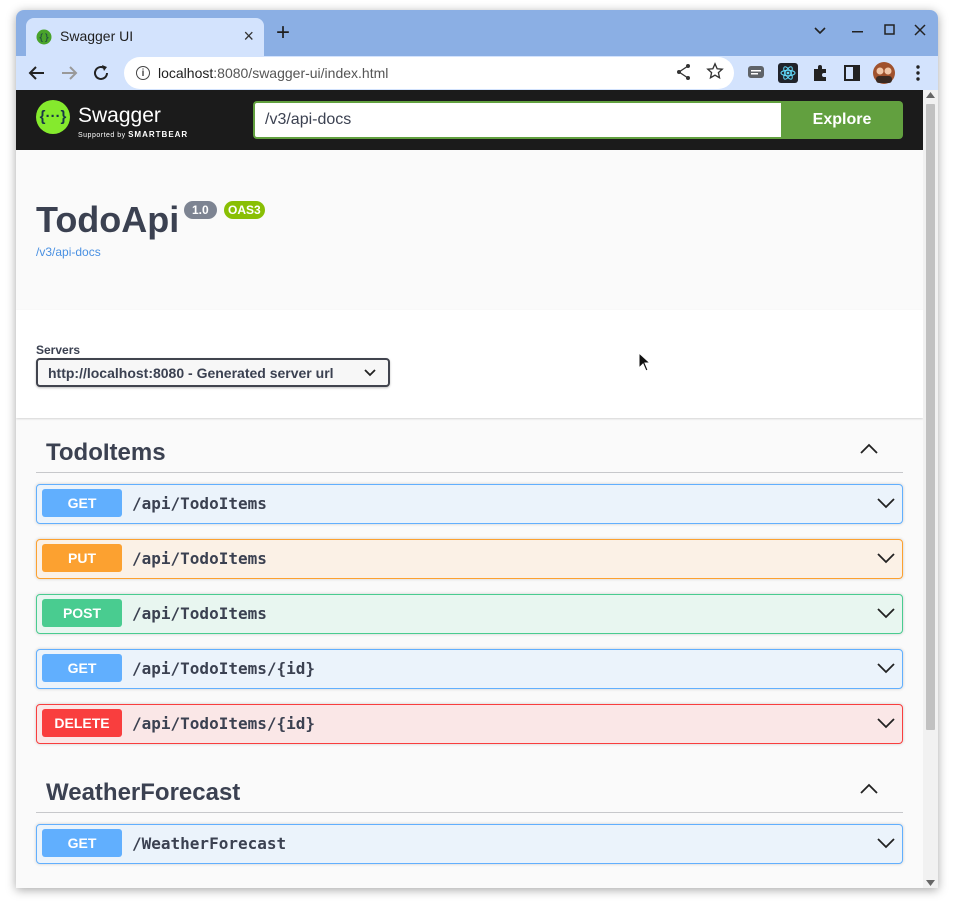 This screenshot has width=954, height=920. What do you see at coordinates (108, 219) in the screenshot?
I see `api-title: TodoApi` at bounding box center [108, 219].